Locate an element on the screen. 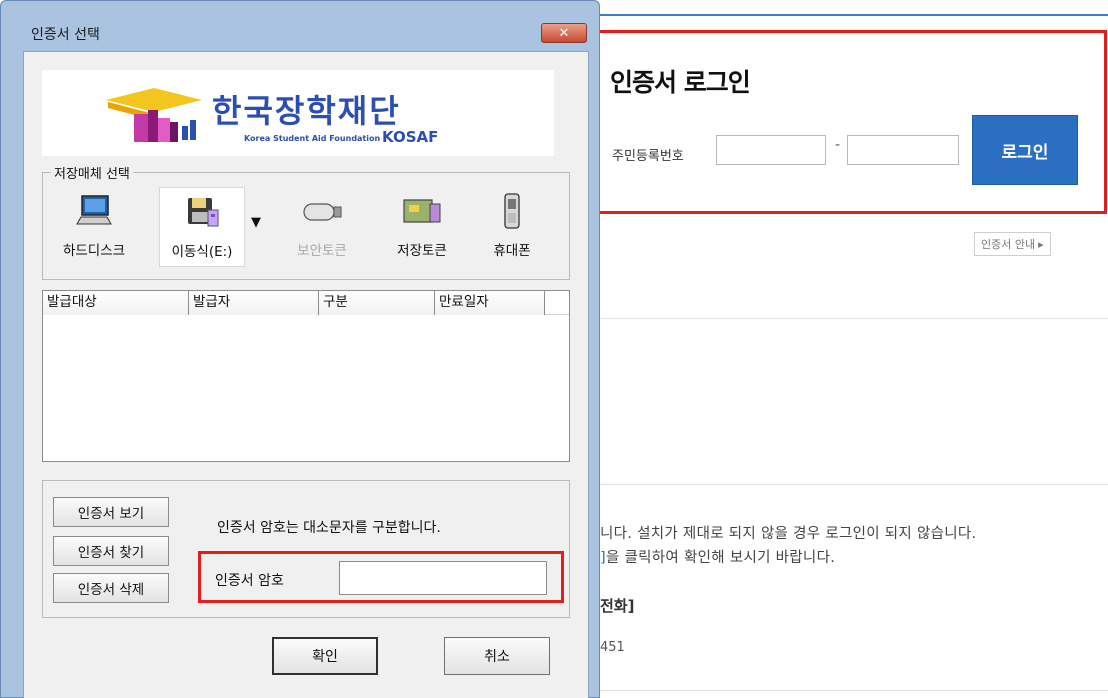 The width and height of the screenshot is (1108, 698). storage-media-group: 저장매체 선택 하드디스크 이동식(E:) ▼ 보안토큰 저장토큰 휴대폰 is located at coordinates (306, 221).